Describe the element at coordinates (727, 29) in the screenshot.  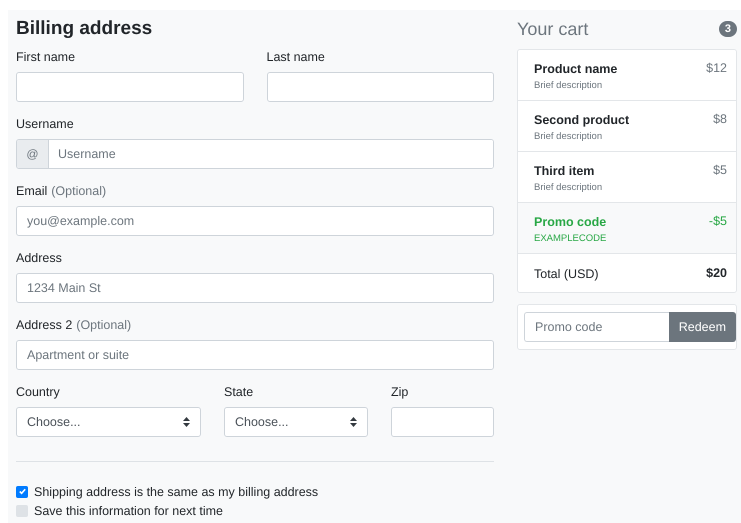
I see `count-badge: 3` at that location.